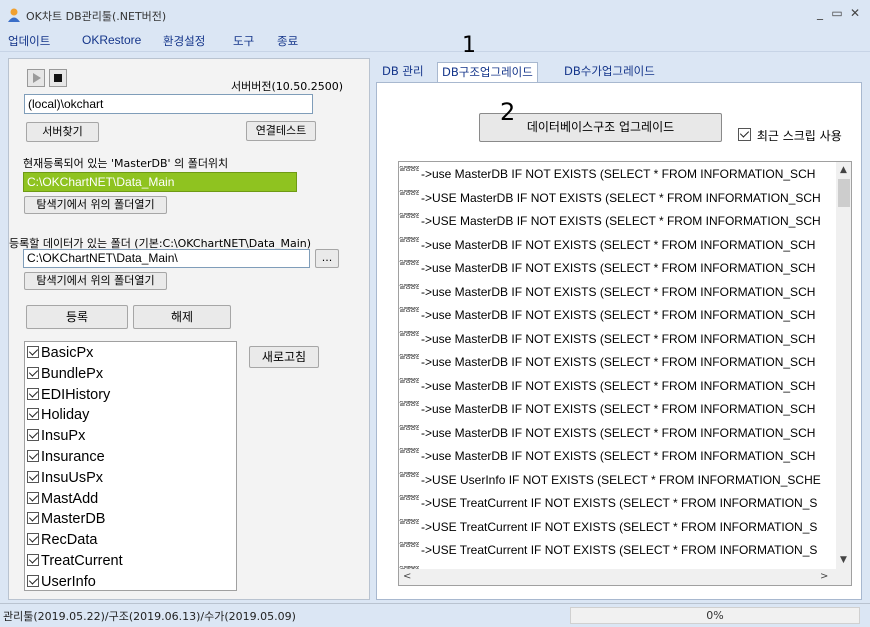 This screenshot has width=870, height=627. I want to click on window-title: OK차트 DB관리툴(.NET버전), so click(96, 16).